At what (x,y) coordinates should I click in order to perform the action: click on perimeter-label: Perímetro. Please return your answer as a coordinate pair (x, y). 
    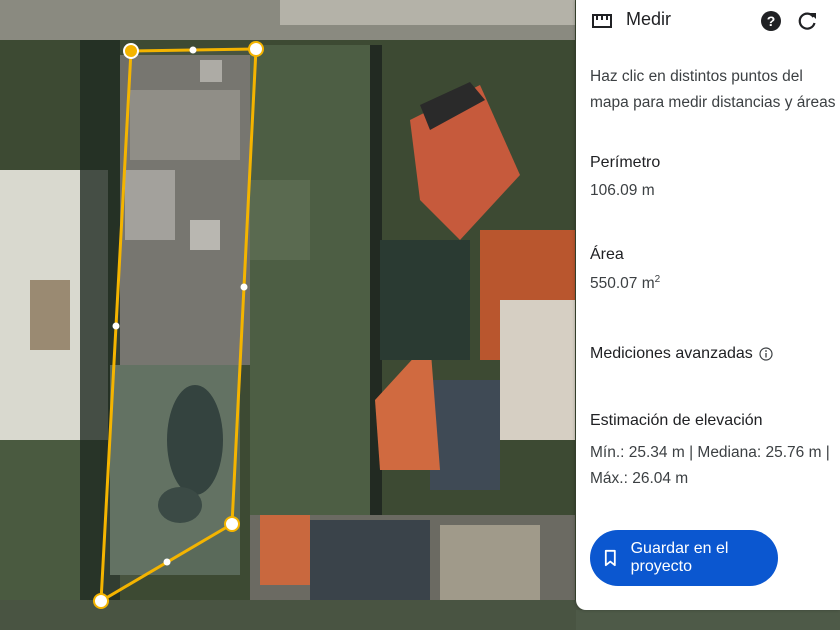
    Looking at the image, I should click on (625, 162).